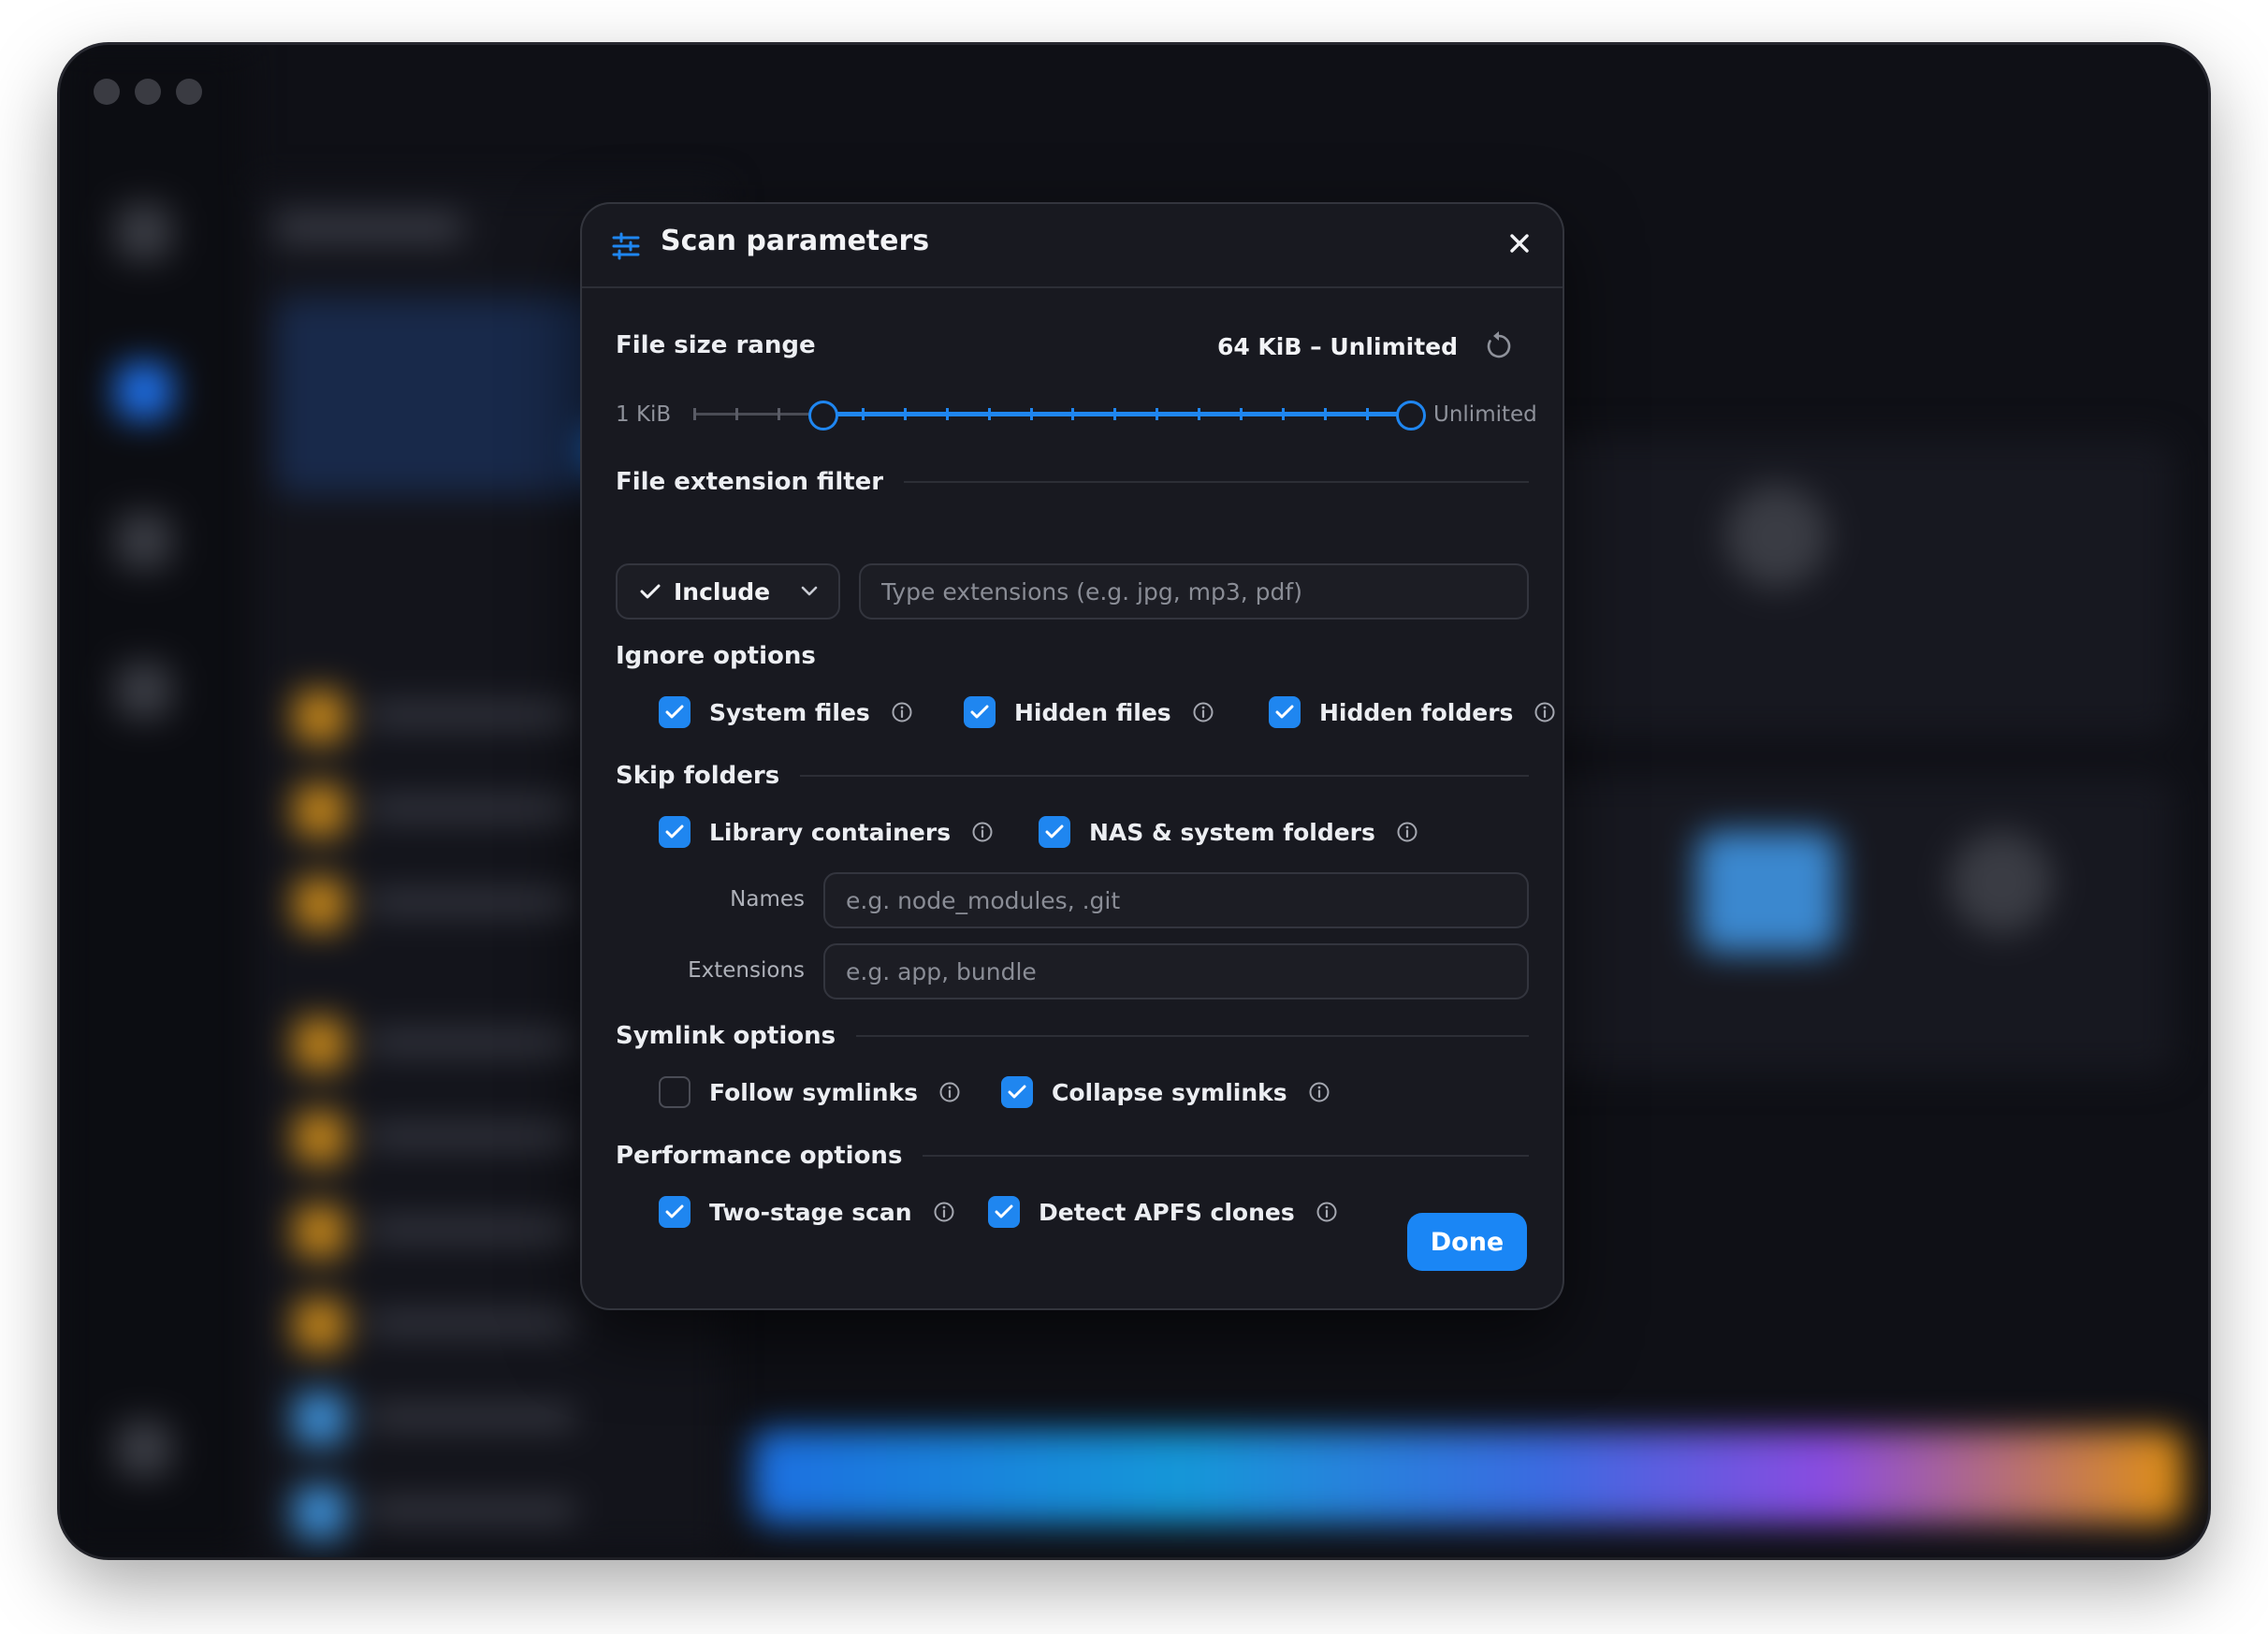 The image size is (2268, 1634). I want to click on follow-symlinks-label: Follow symlinks, so click(814, 1092).